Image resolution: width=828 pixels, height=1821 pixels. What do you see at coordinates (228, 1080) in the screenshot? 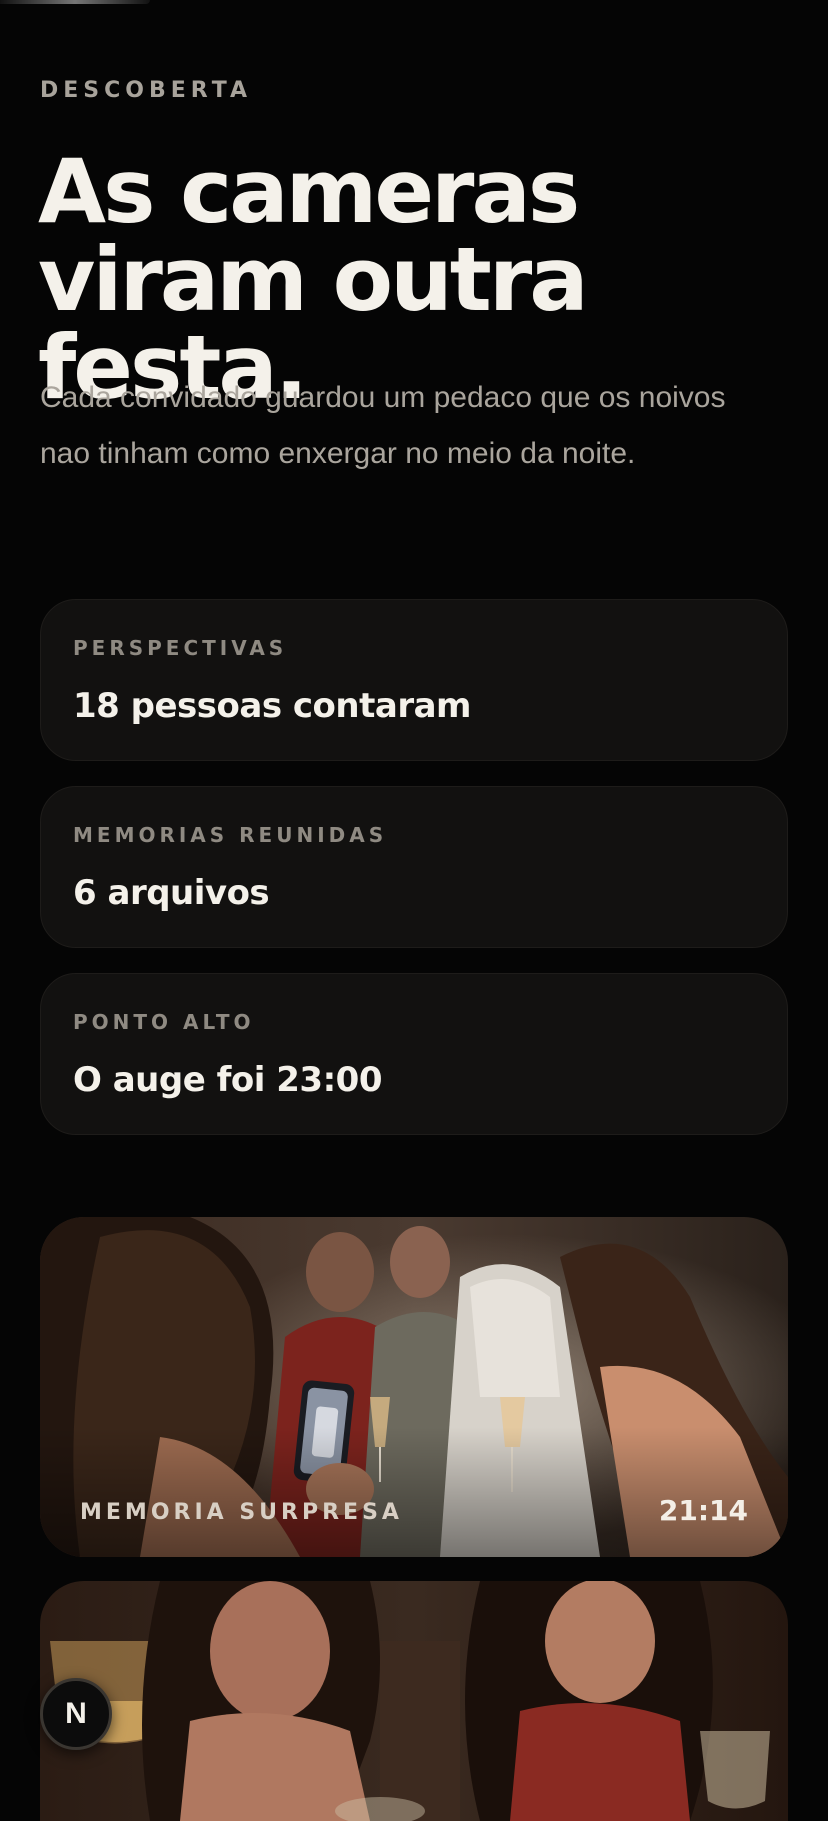
I see `stat-value: O auge foi 23:00` at bounding box center [228, 1080].